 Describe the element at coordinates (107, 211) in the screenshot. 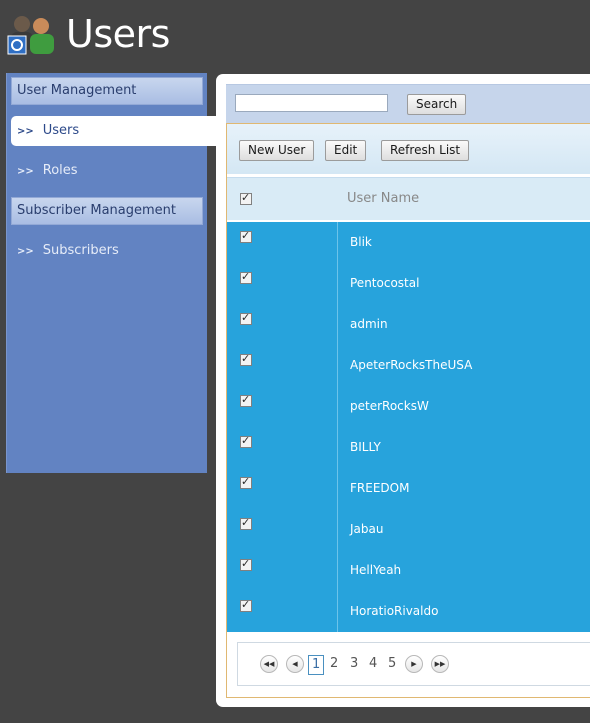

I see `sidebar-section-subscriber-management: Subscriber Management` at that location.